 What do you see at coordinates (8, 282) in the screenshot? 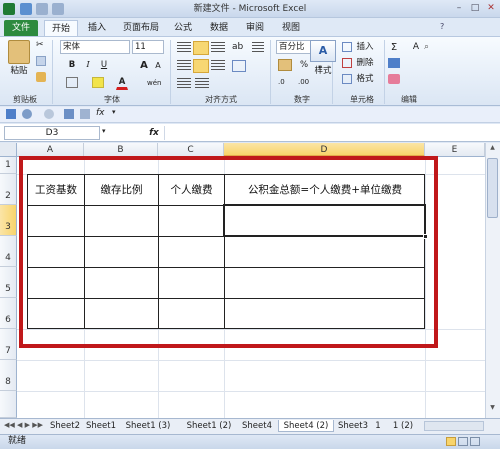
I see `row-header-5: 5` at bounding box center [8, 282].